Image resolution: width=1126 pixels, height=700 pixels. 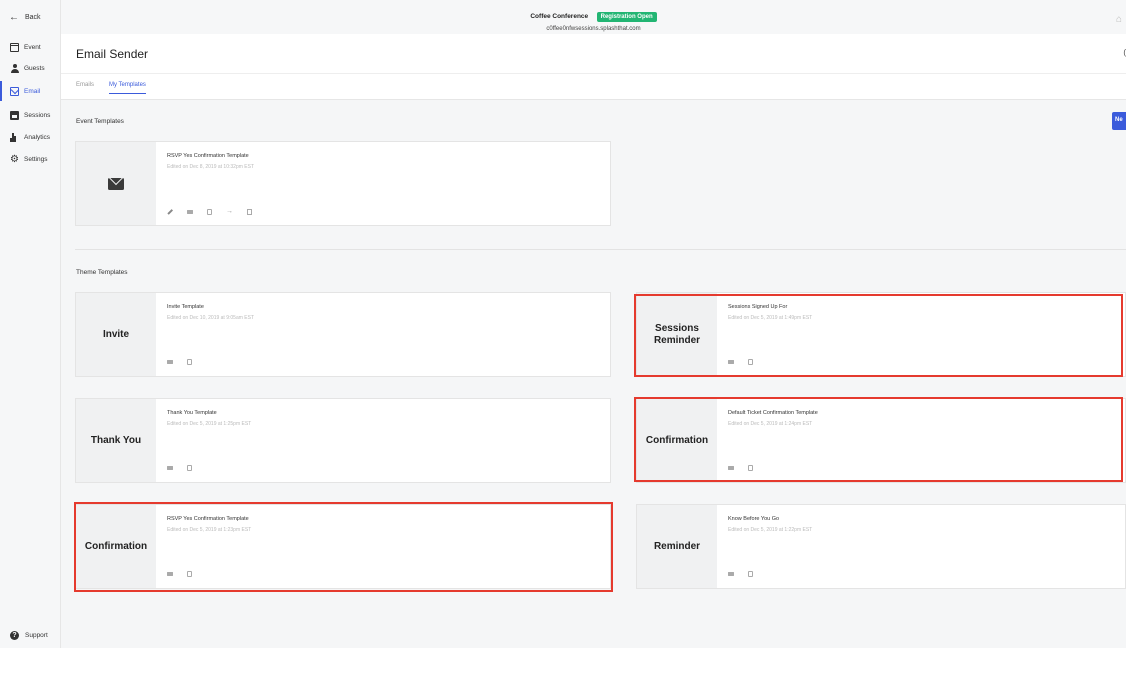 What do you see at coordinates (14, 115) in the screenshot?
I see `sessions-icon` at bounding box center [14, 115].